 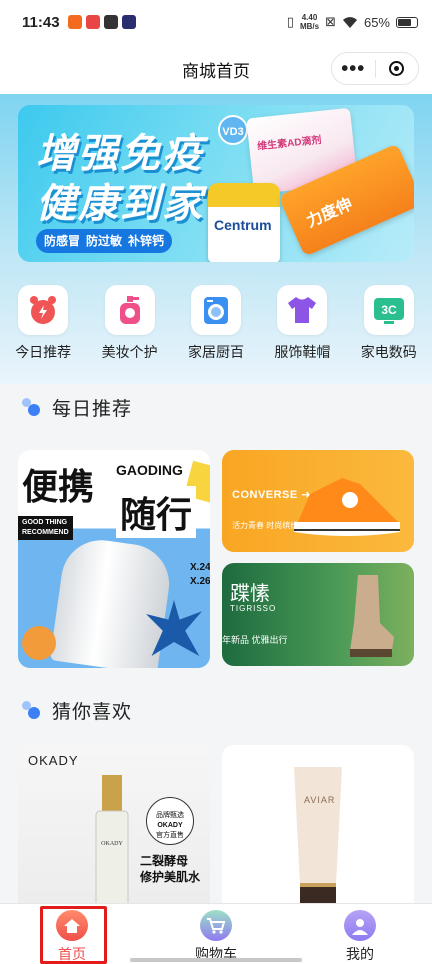 What do you see at coordinates (329, 213) in the screenshot?
I see `tube-label: 力度伸` at bounding box center [329, 213].